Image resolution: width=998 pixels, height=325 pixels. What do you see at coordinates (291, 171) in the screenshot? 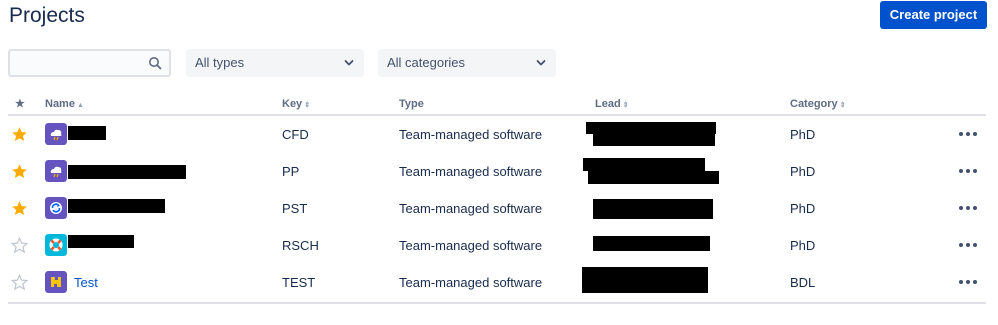
I see `project-key: PP` at bounding box center [291, 171].